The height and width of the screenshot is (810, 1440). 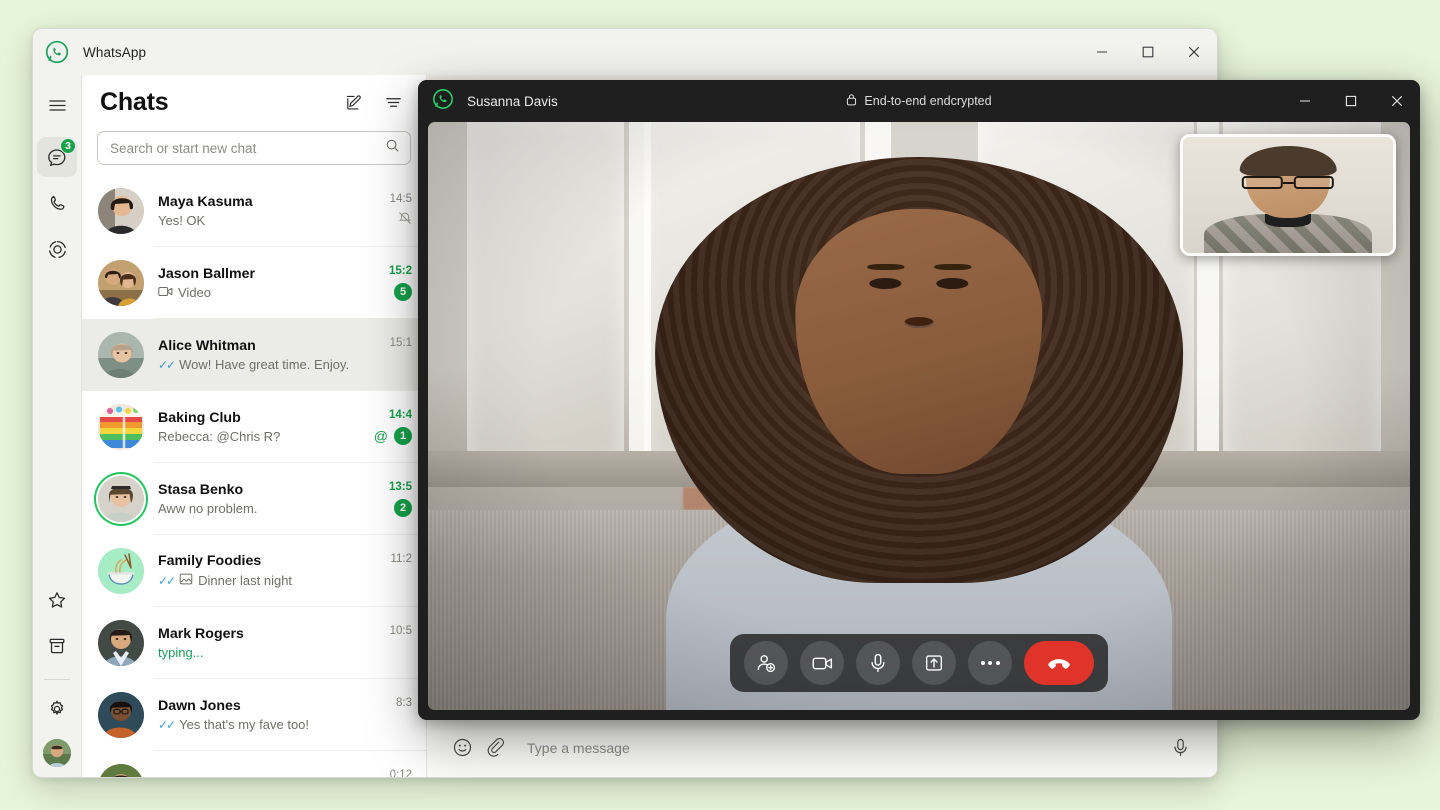 I want to click on message-input, so click(x=845, y=747).